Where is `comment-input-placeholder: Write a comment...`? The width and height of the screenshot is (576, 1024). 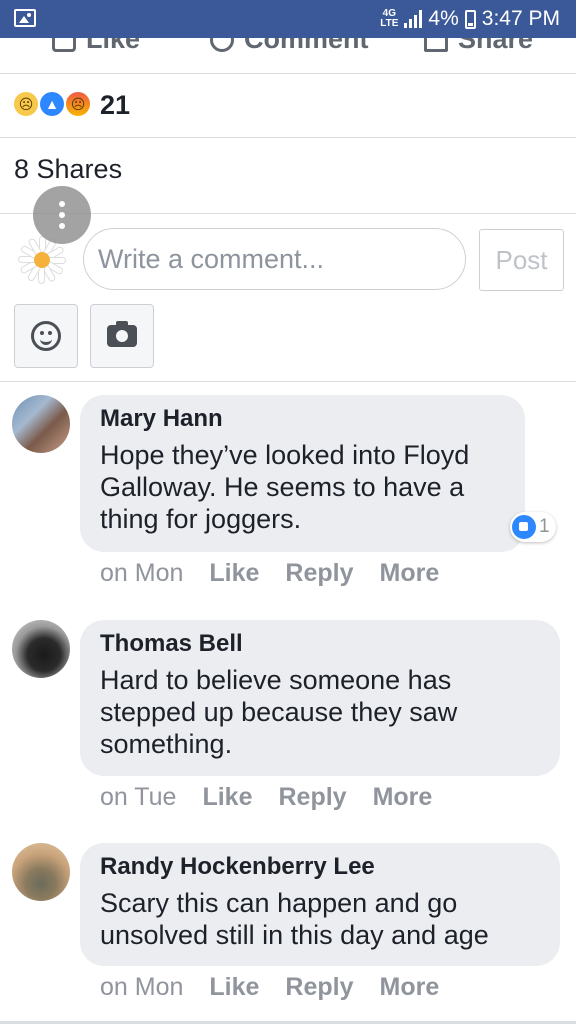
comment-input-placeholder: Write a comment... is located at coordinates (211, 258).